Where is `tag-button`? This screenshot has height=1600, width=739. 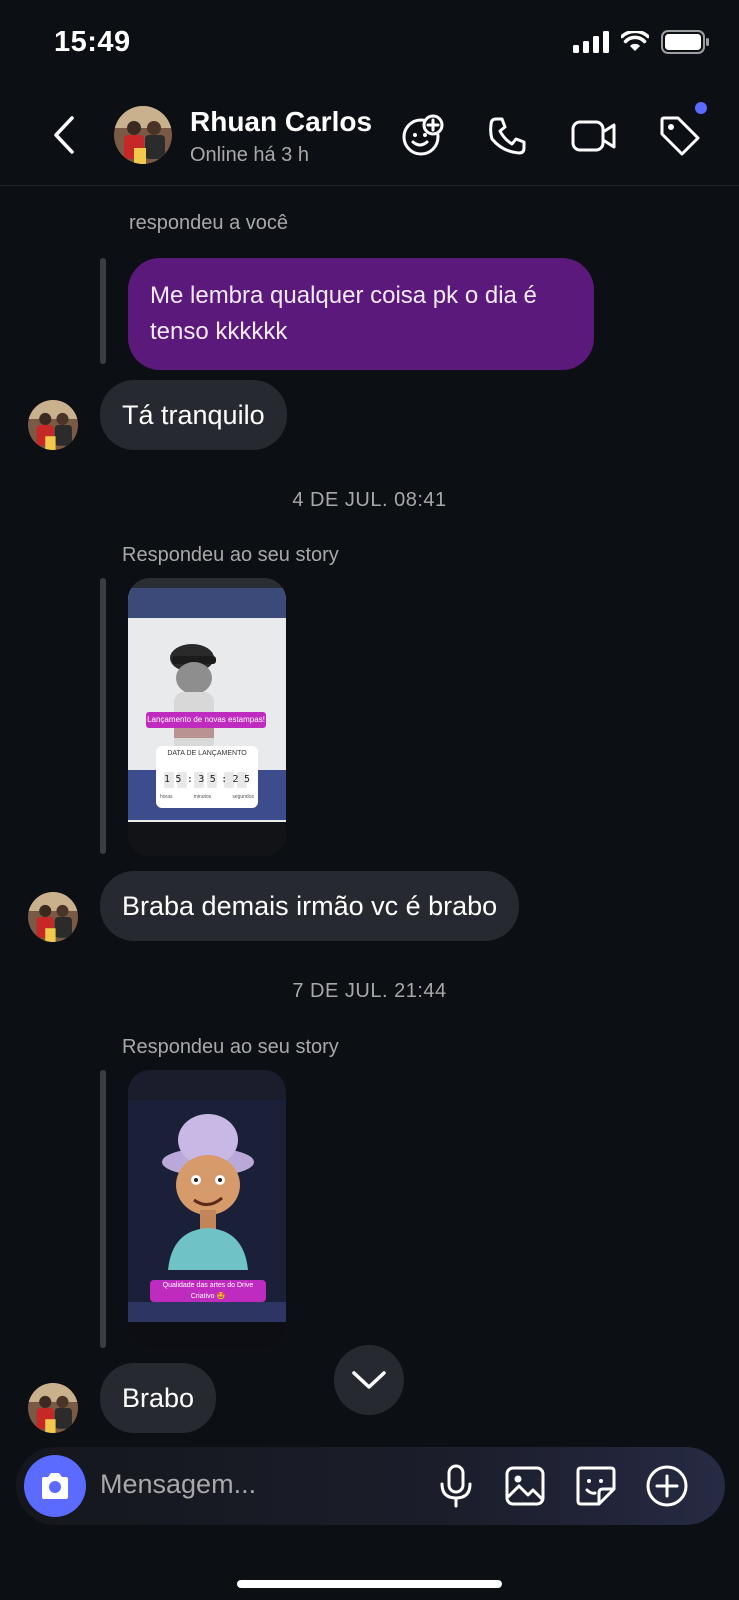 tag-button is located at coordinates (680, 136).